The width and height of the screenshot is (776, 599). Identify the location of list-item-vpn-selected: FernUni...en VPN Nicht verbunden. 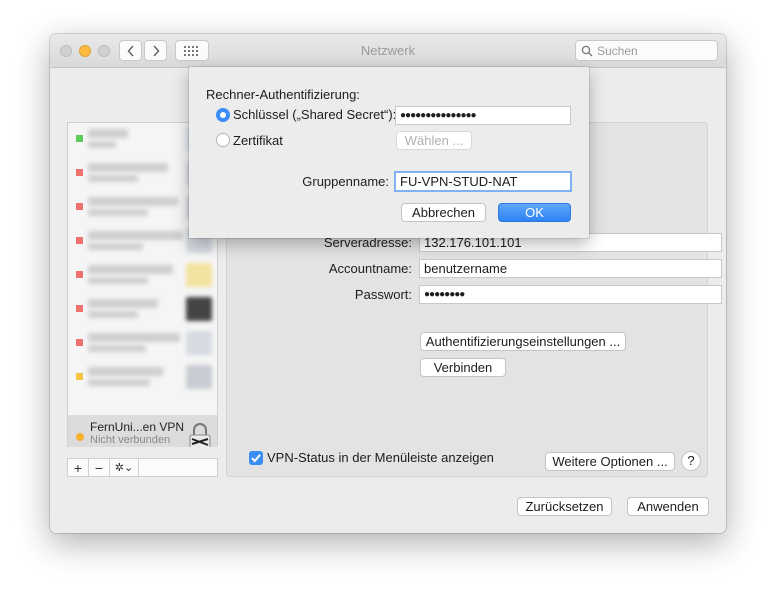
(142, 431).